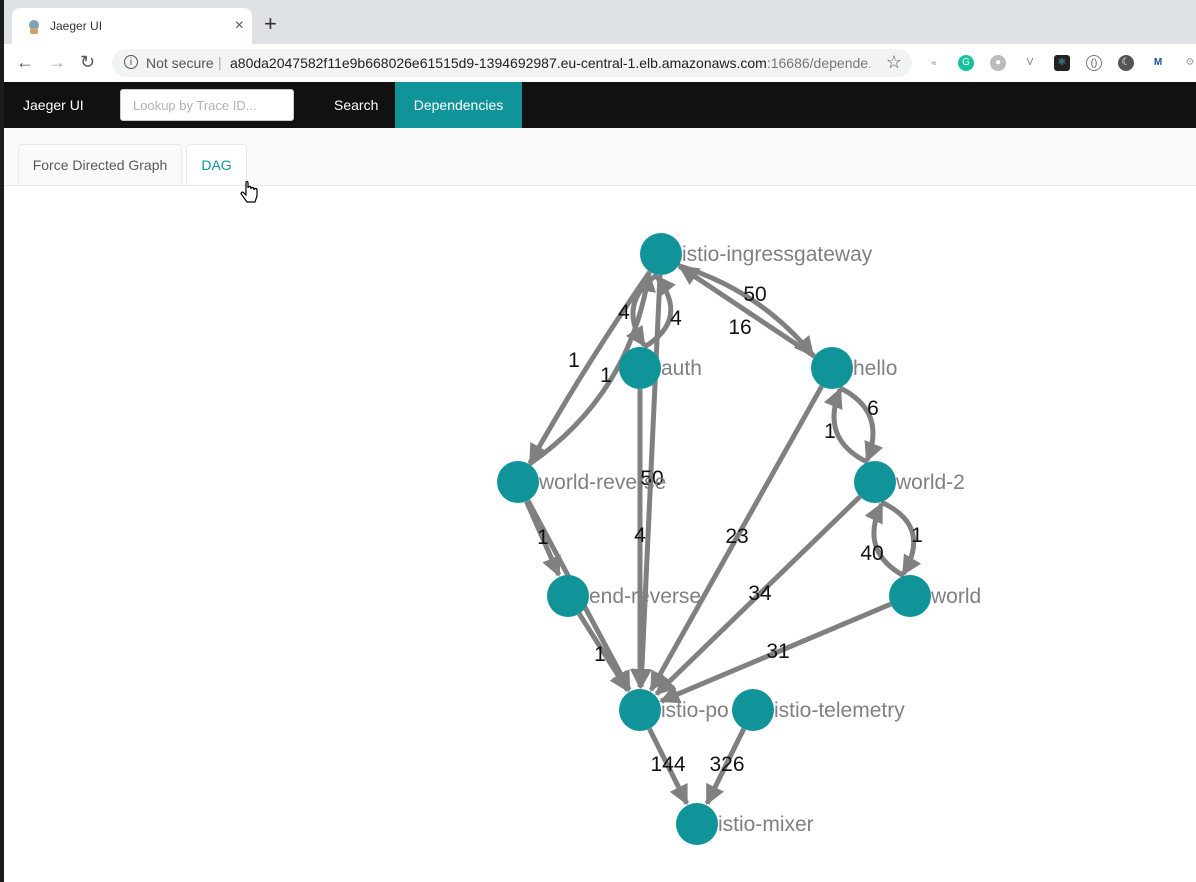 This screenshot has width=1196, height=882. What do you see at coordinates (930, 482) in the screenshot?
I see `dag-node-label: world-2` at bounding box center [930, 482].